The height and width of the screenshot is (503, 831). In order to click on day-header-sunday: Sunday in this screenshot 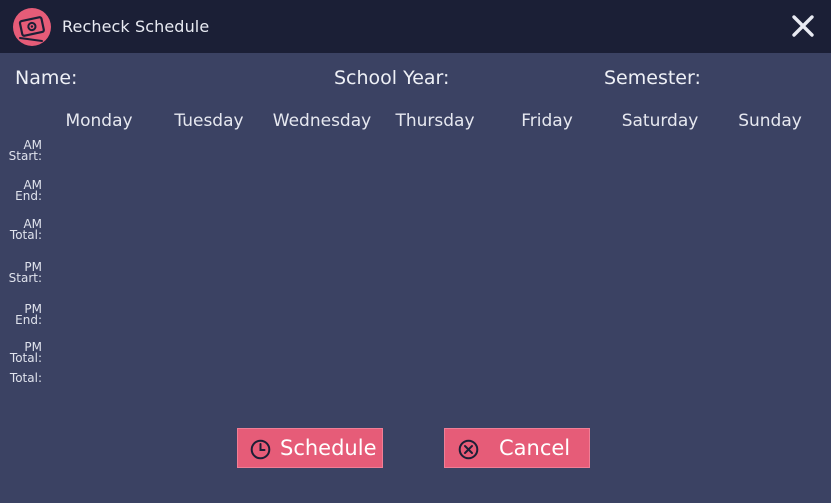, I will do `click(770, 121)`.